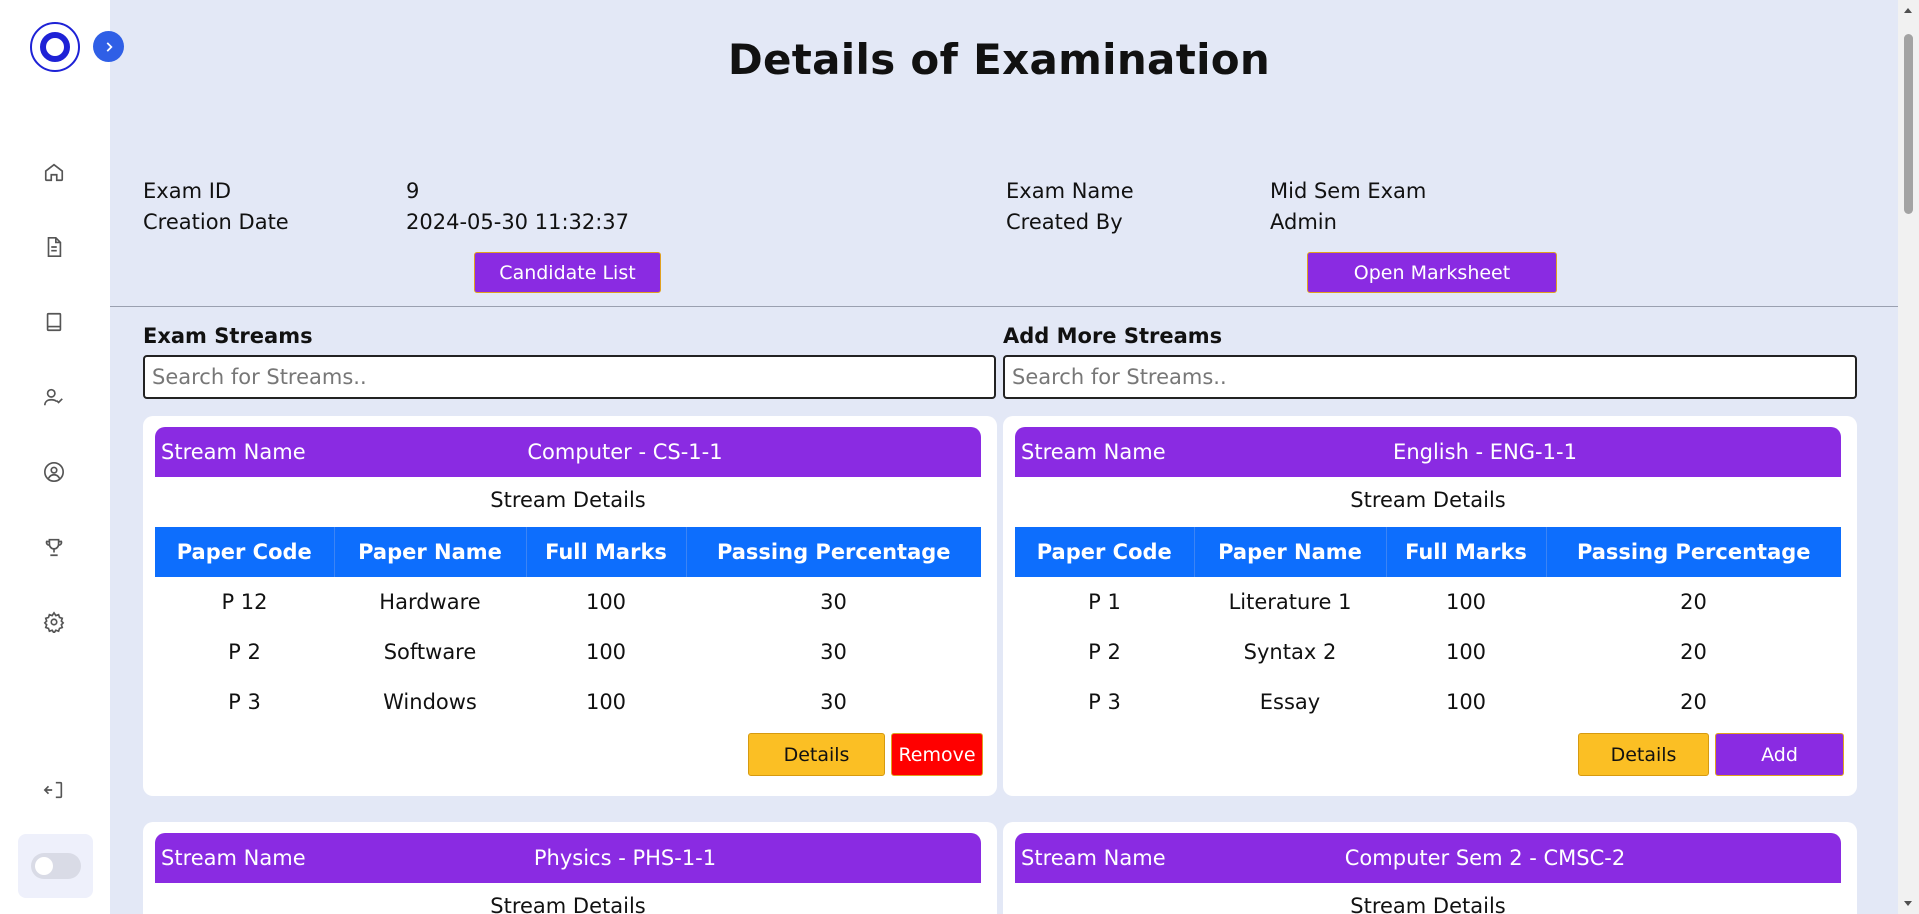 The height and width of the screenshot is (914, 1919). I want to click on user-check-icon, so click(54, 397).